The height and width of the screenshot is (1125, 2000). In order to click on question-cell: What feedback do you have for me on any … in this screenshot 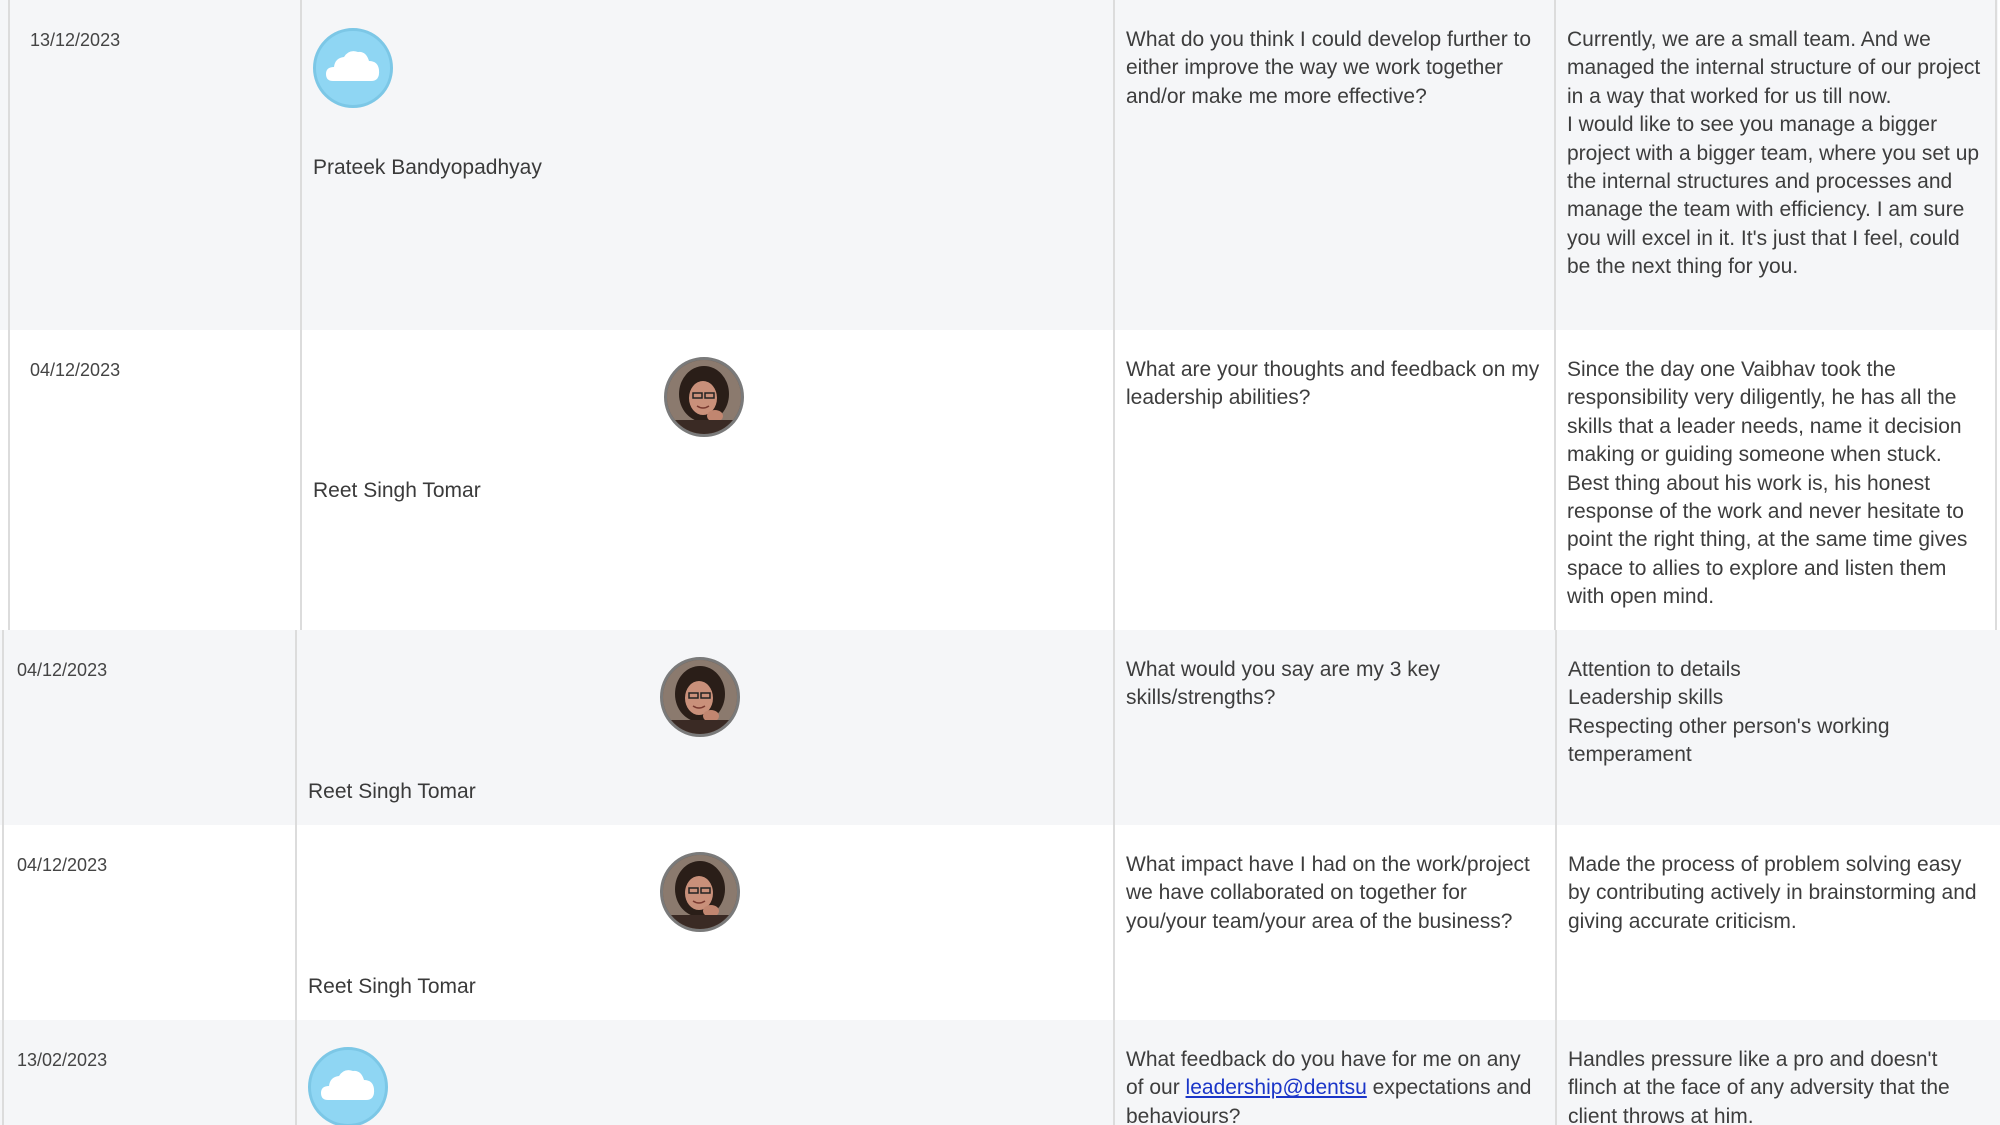, I will do `click(1335, 1072)`.